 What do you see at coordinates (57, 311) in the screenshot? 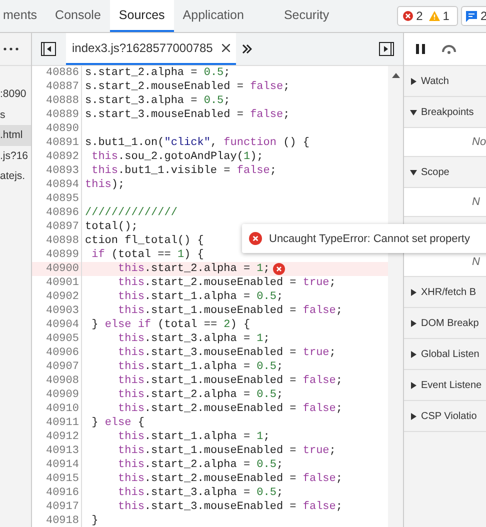
I see `line-number: 40903` at bounding box center [57, 311].